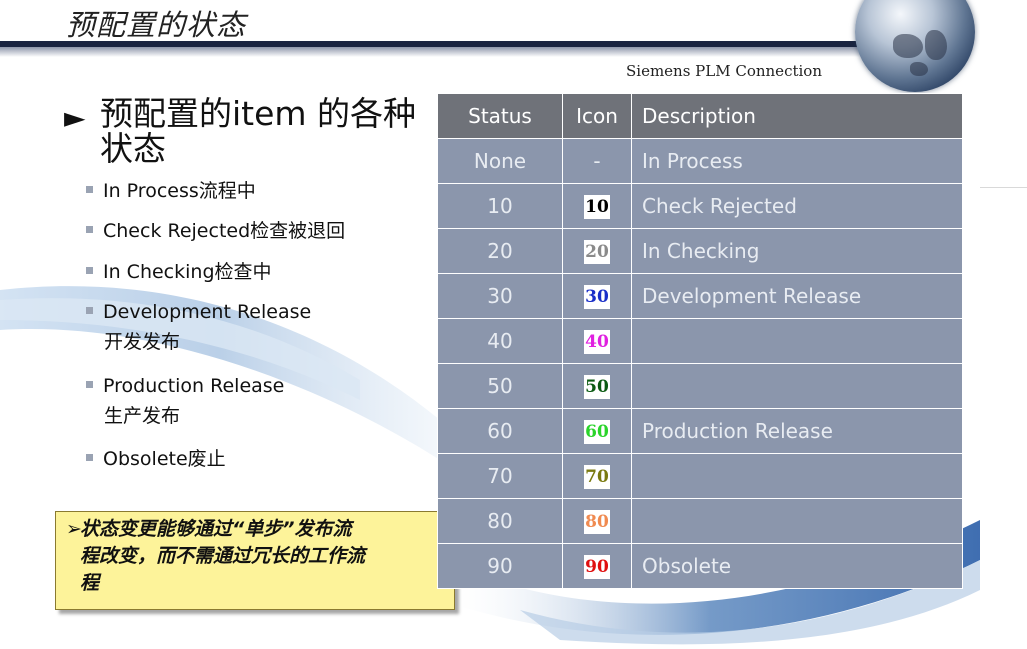  What do you see at coordinates (797, 206) in the screenshot?
I see `description-cell: Check Rejected` at bounding box center [797, 206].